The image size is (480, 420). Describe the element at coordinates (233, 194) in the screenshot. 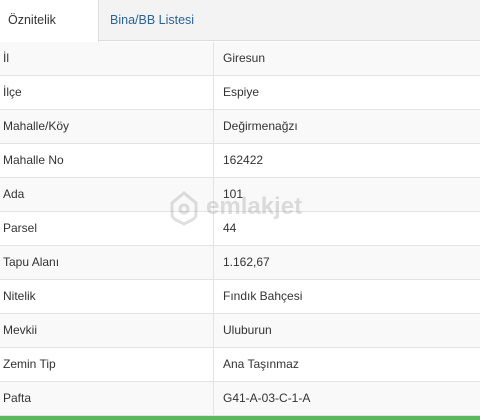

I see `row-value: 101` at that location.